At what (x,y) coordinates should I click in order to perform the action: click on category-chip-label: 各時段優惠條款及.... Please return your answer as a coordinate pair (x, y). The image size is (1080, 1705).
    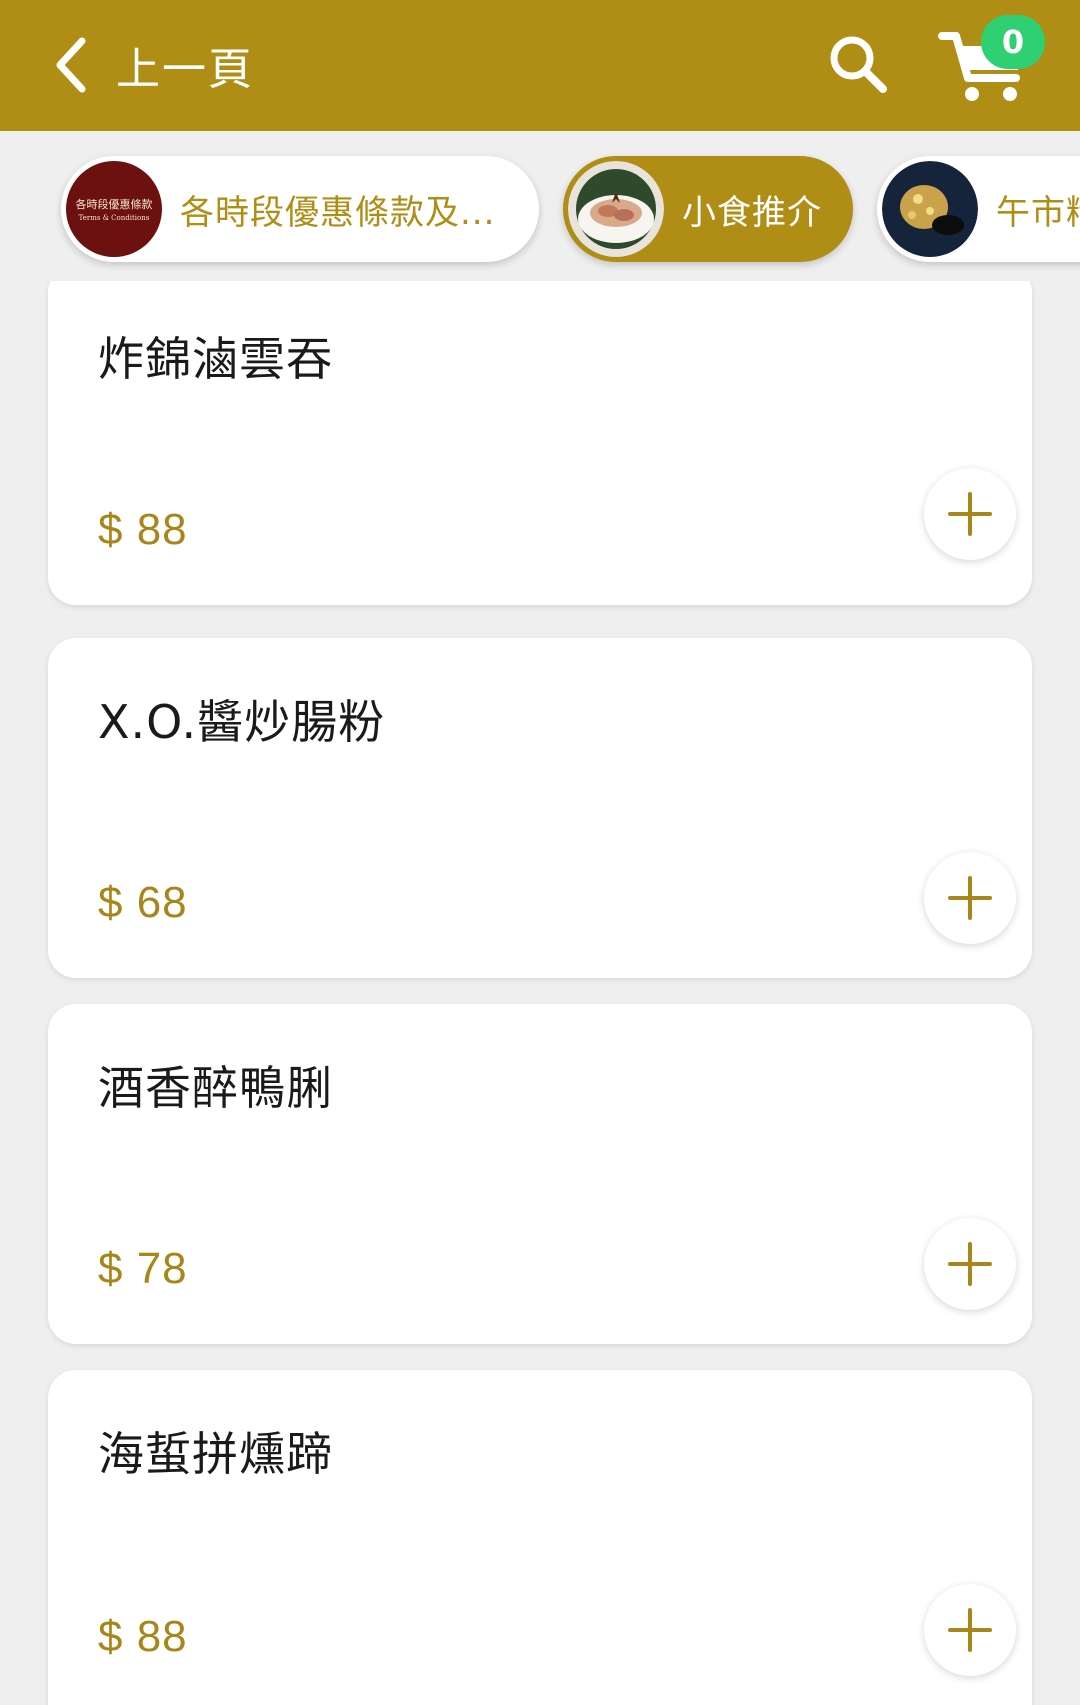
    Looking at the image, I should click on (338, 212).